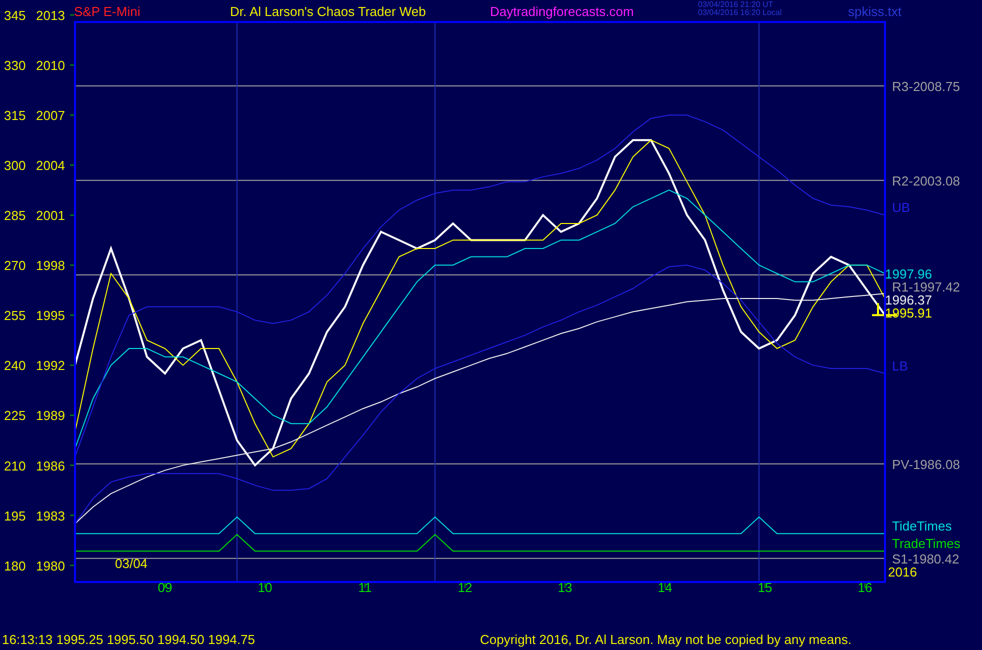 The image size is (982, 650). What do you see at coordinates (50, 166) in the screenshot?
I see `axis-label: 2004` at bounding box center [50, 166].